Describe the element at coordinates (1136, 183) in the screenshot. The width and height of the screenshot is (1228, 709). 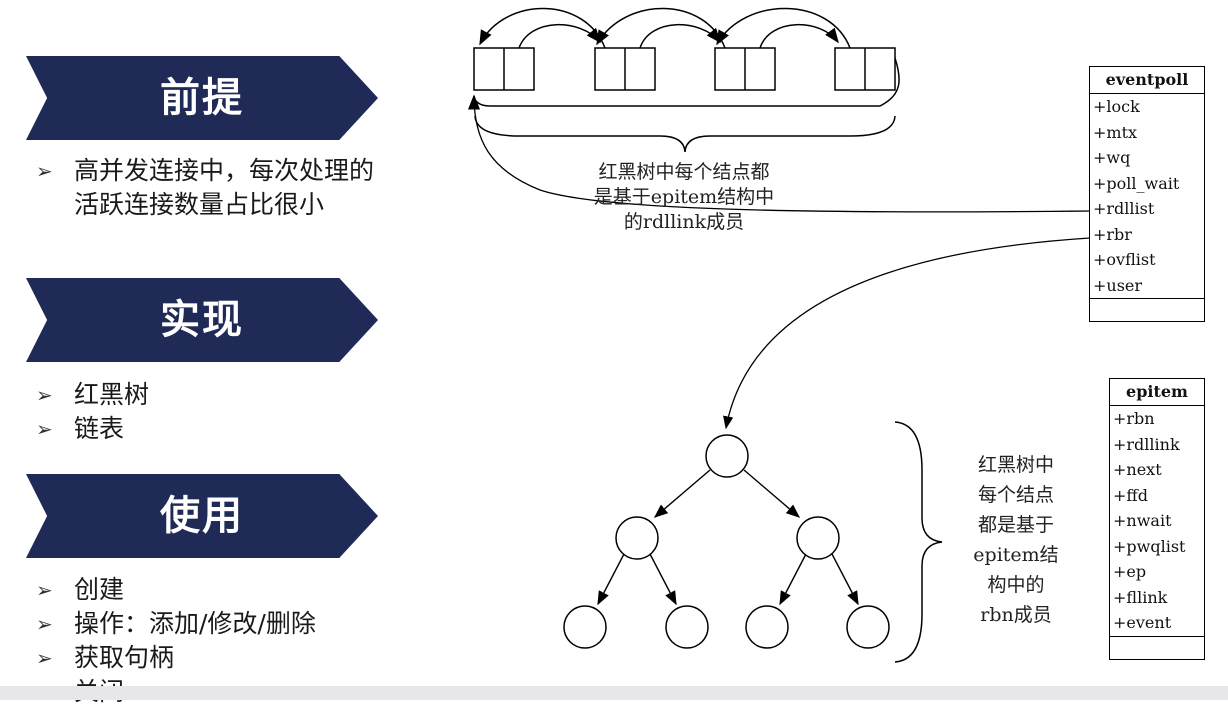
I see `struct-field: +poll_wait` at that location.